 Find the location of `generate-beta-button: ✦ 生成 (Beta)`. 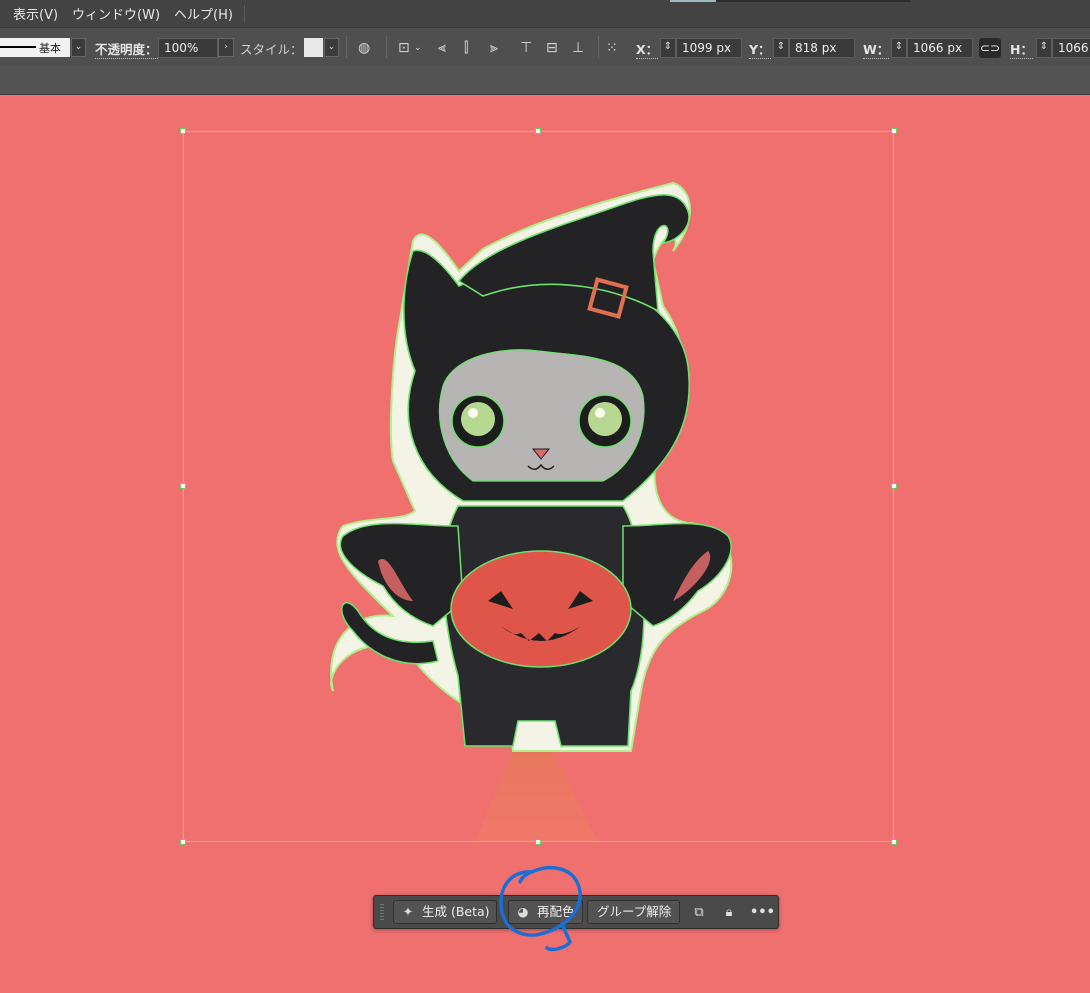

generate-beta-button: ✦ 生成 (Beta) is located at coordinates (445, 912).